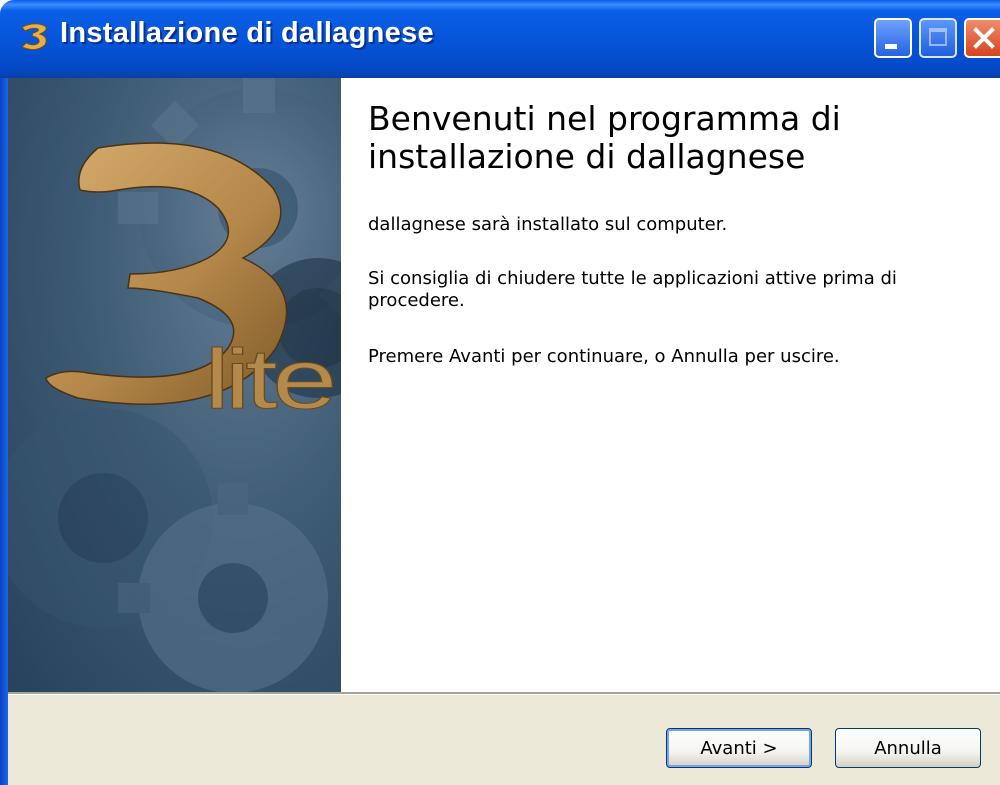 This screenshot has width=1000, height=785. Describe the element at coordinates (893, 38) in the screenshot. I see `minimize-icon` at that location.